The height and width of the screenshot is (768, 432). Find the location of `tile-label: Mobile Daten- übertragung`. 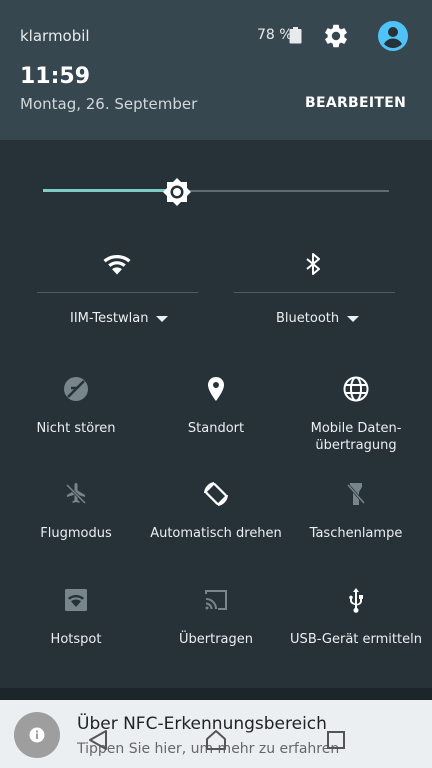

tile-label: Mobile Daten- übertragung is located at coordinates (356, 437).